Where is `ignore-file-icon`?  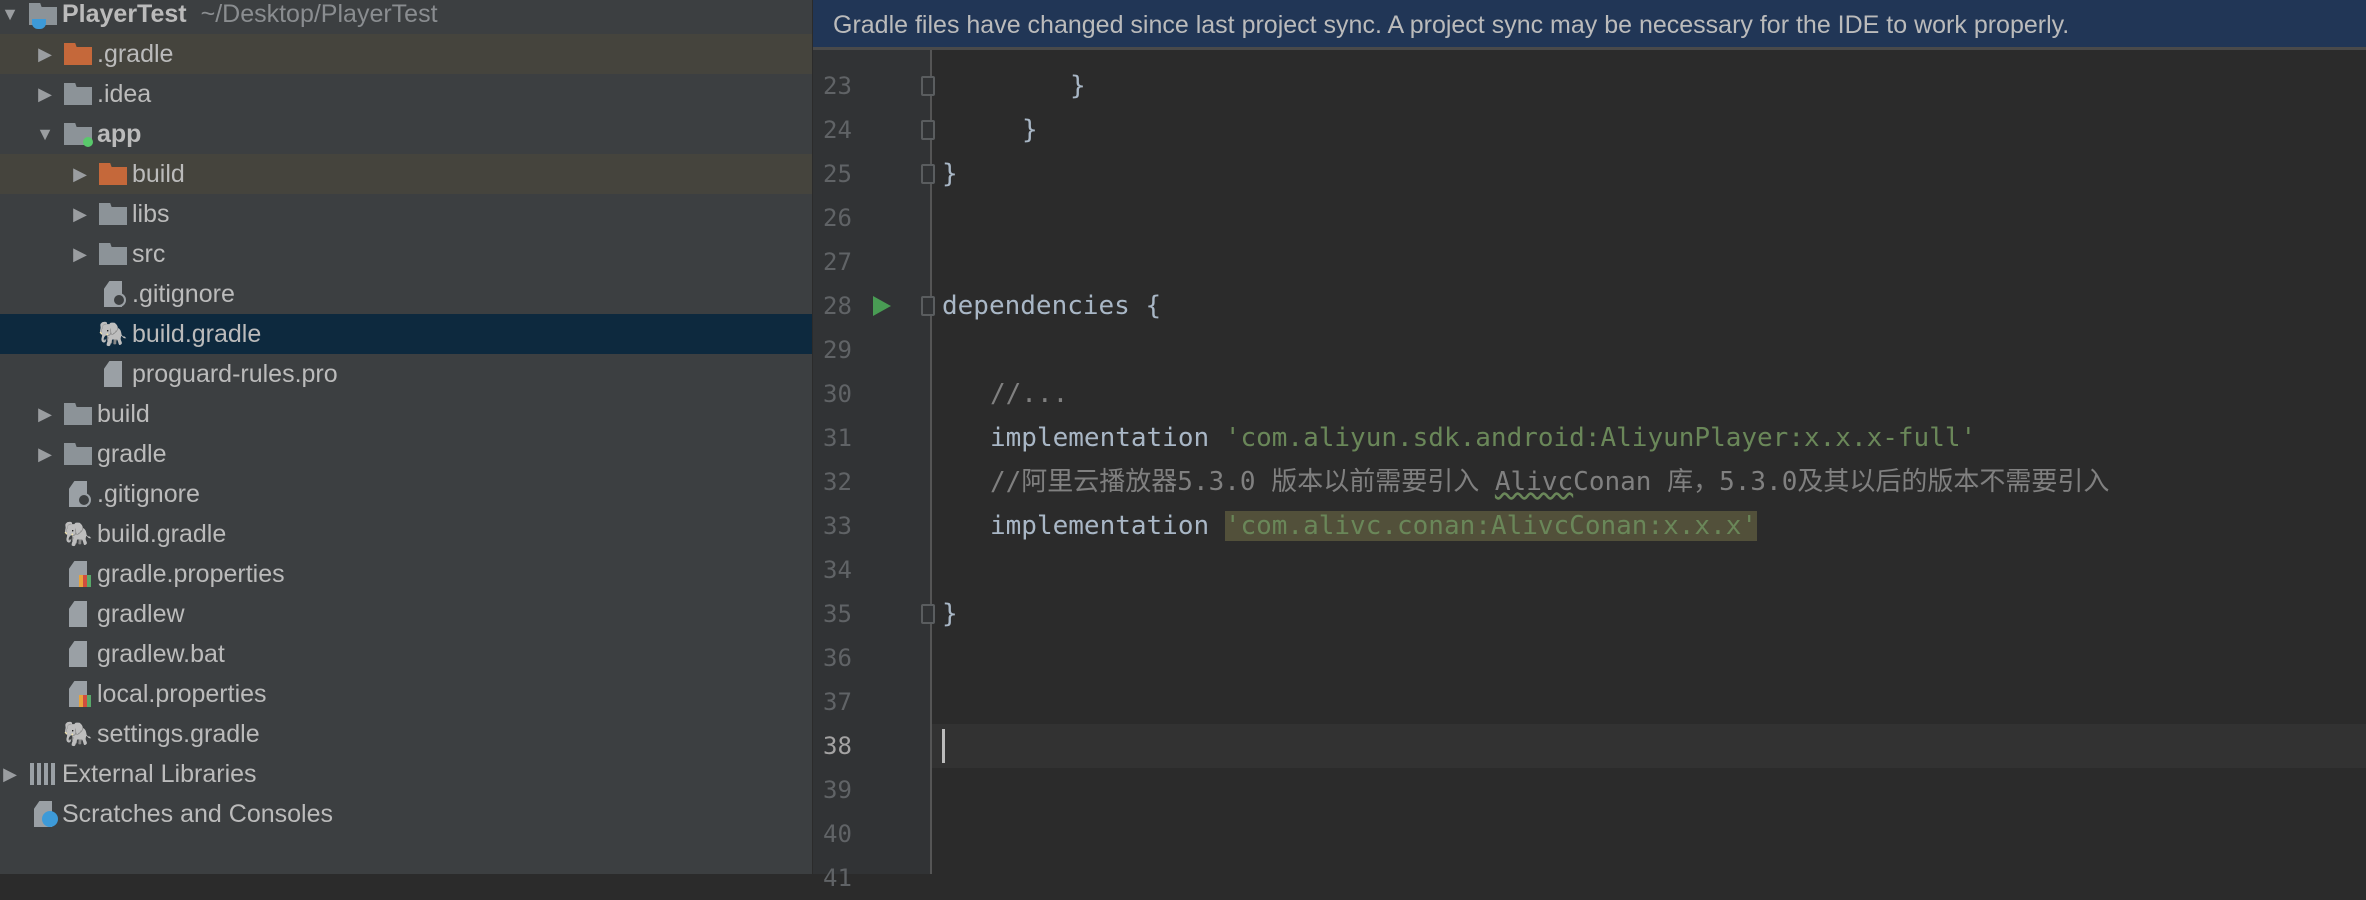
ignore-file-icon is located at coordinates (78, 494).